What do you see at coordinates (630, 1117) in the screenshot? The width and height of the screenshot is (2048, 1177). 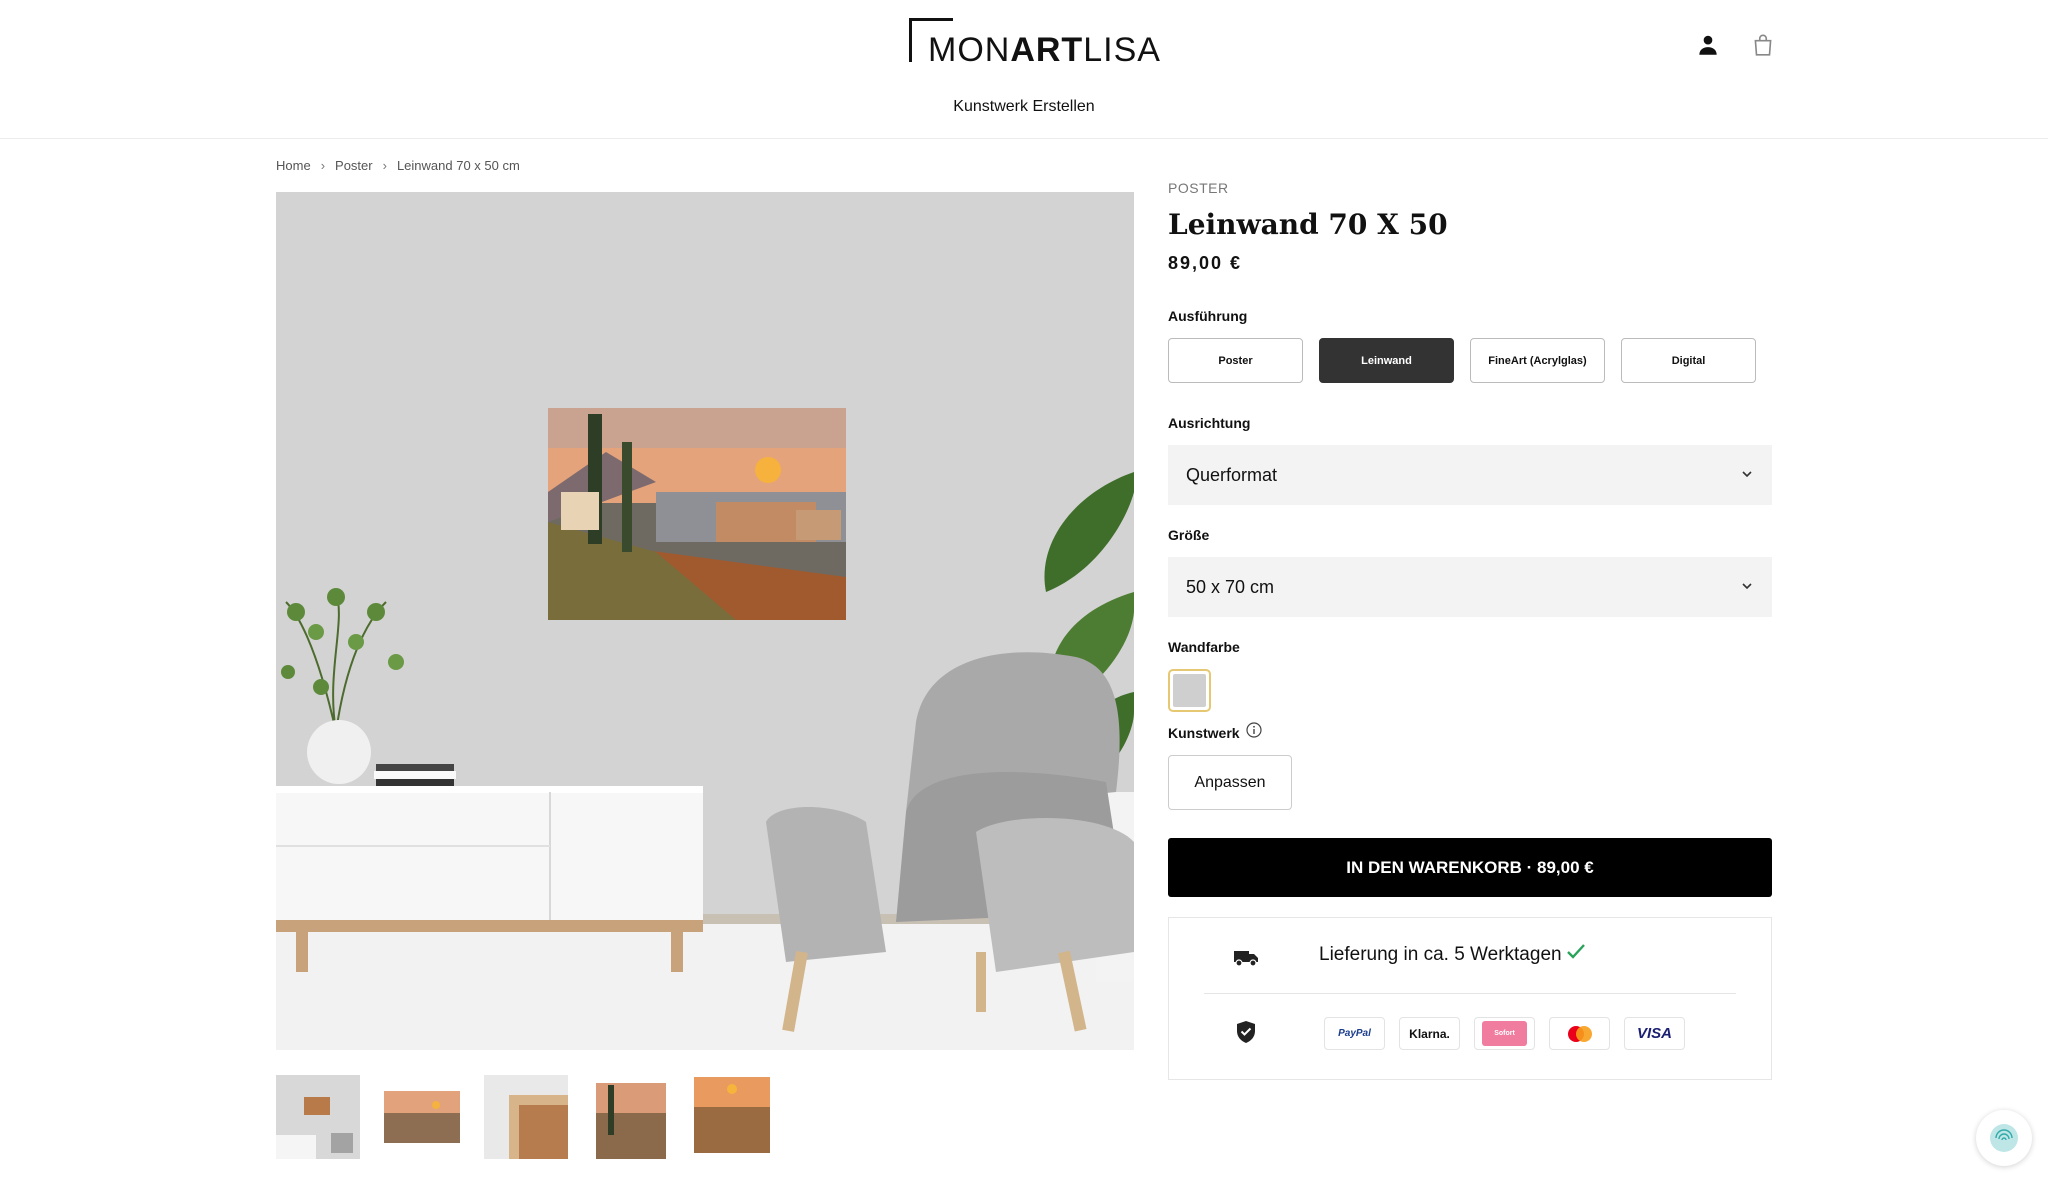 I see `thumbnail-painting-detail` at bounding box center [630, 1117].